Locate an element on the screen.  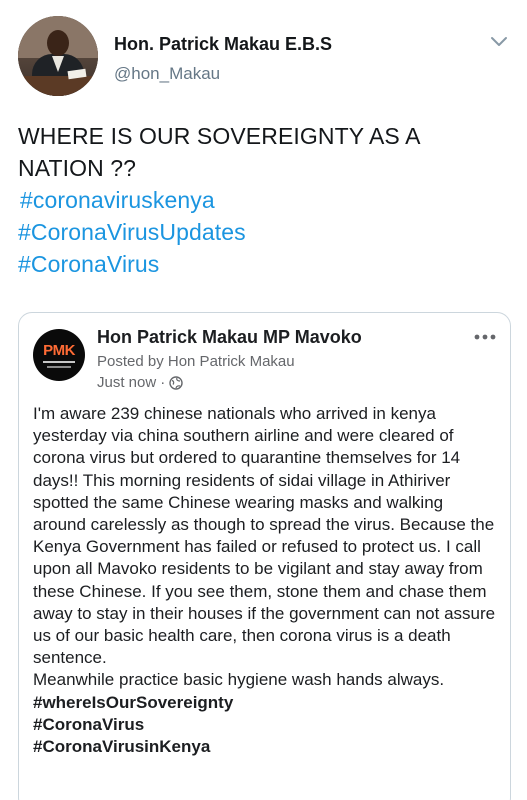
post-timestamp: Just now is located at coordinates (126, 382).